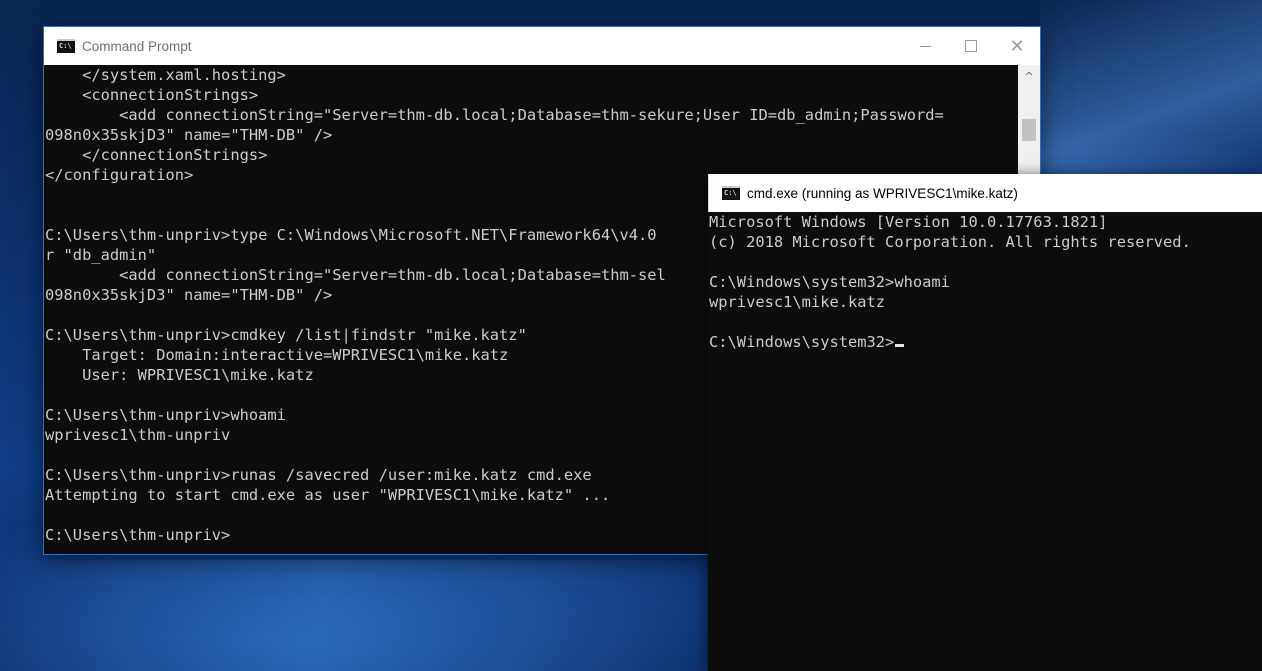  What do you see at coordinates (360, 615) in the screenshot?
I see `desktop-light-streak` at bounding box center [360, 615].